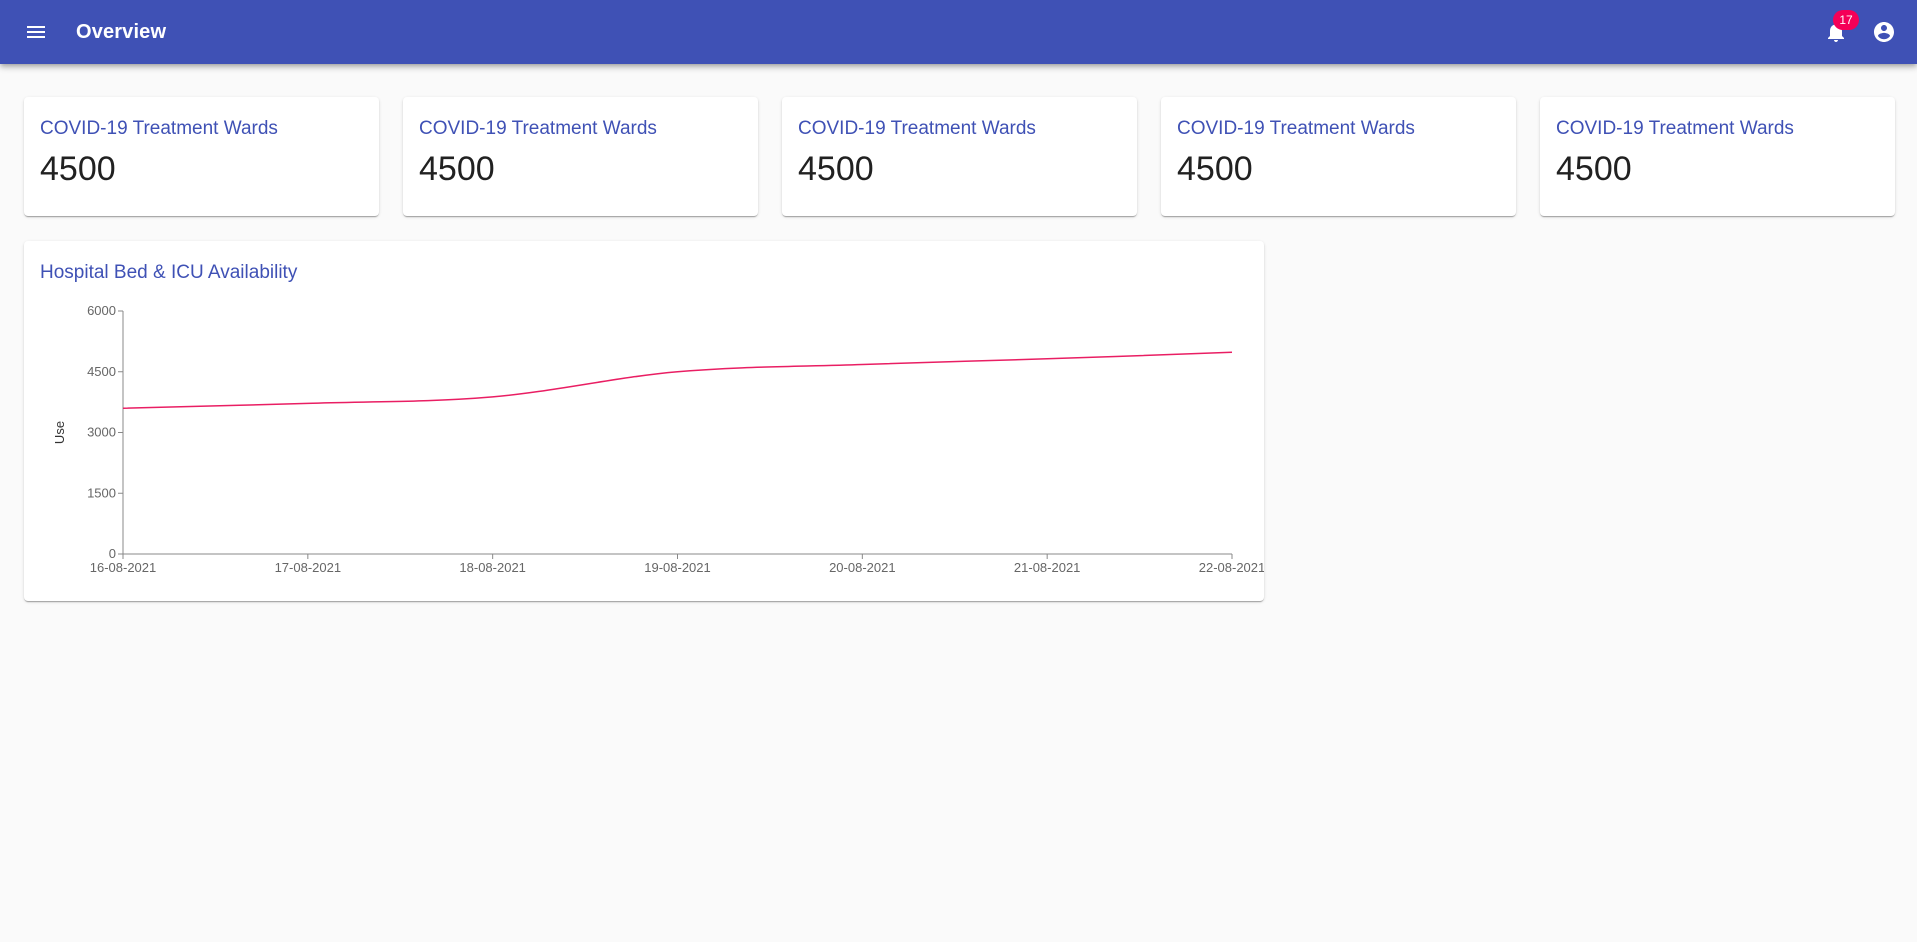 The height and width of the screenshot is (942, 1917). Describe the element at coordinates (308, 567) in the screenshot. I see `x-tick-label: 17-08-2021` at that location.